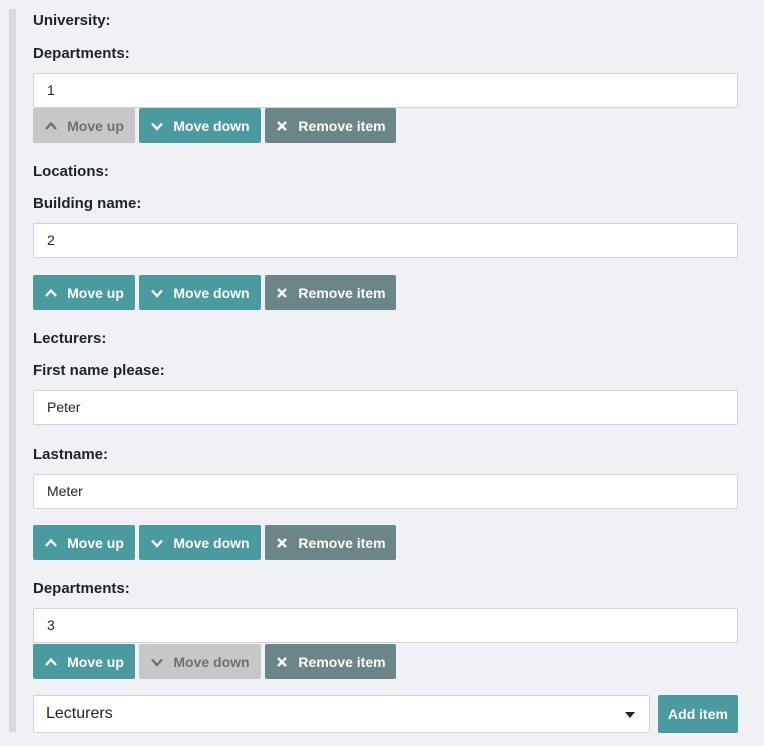 Image resolution: width=764 pixels, height=746 pixels. Describe the element at coordinates (87, 203) in the screenshot. I see `building-name-label: Building name:` at that location.